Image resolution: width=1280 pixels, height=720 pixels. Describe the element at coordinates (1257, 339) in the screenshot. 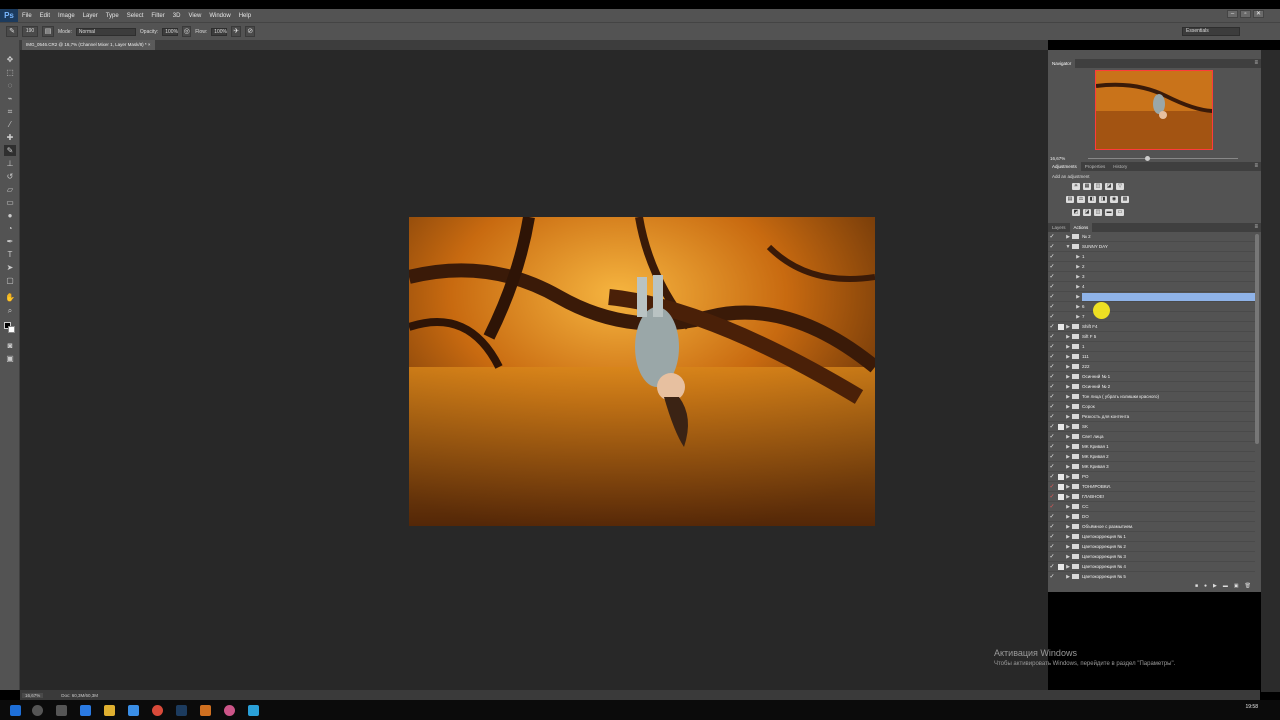

I see `actions-scrollbar` at that location.